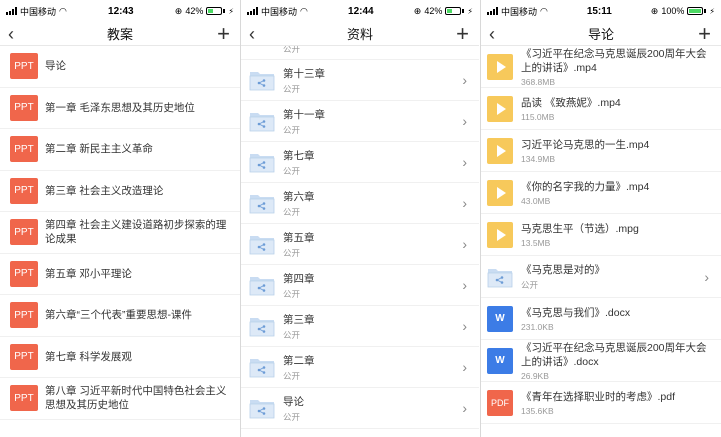  I want to click on folder-row: 第十一章 公开 ›, so click(360, 121).